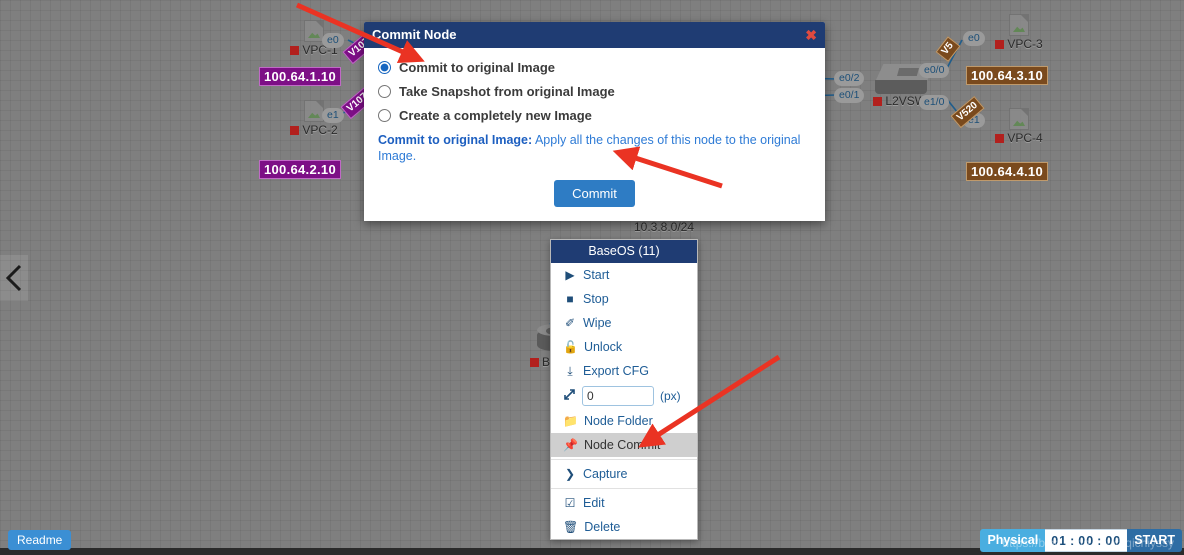 This screenshot has width=1184, height=555. What do you see at coordinates (664, 227) in the screenshot?
I see `node-label: 10.3.8.0/24` at bounding box center [664, 227].